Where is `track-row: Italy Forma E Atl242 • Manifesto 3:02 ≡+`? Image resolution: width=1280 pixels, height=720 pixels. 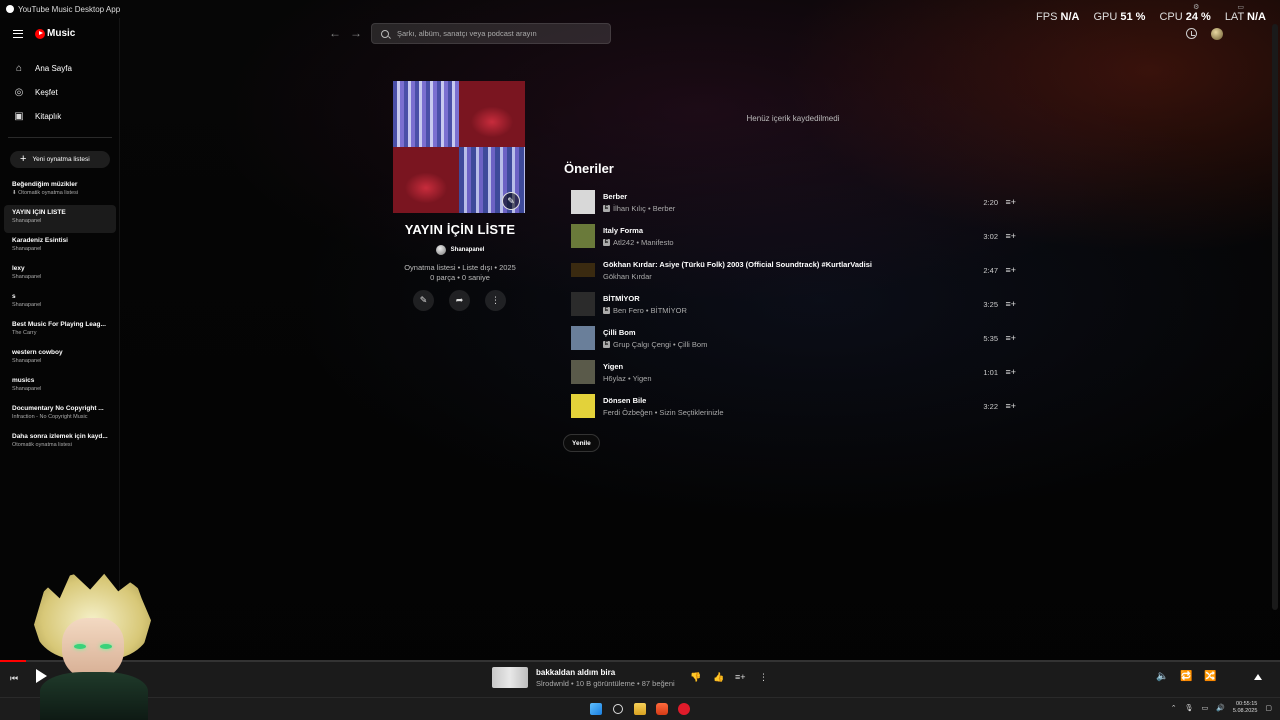
track-row: Italy Forma E Atl242 • Manifesto 3:02 ≡+ is located at coordinates (792, 236).